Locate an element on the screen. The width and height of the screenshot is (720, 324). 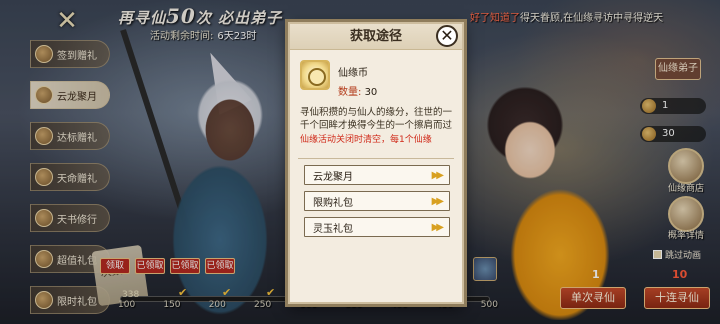
quantity-value: 30 is located at coordinates (371, 92).